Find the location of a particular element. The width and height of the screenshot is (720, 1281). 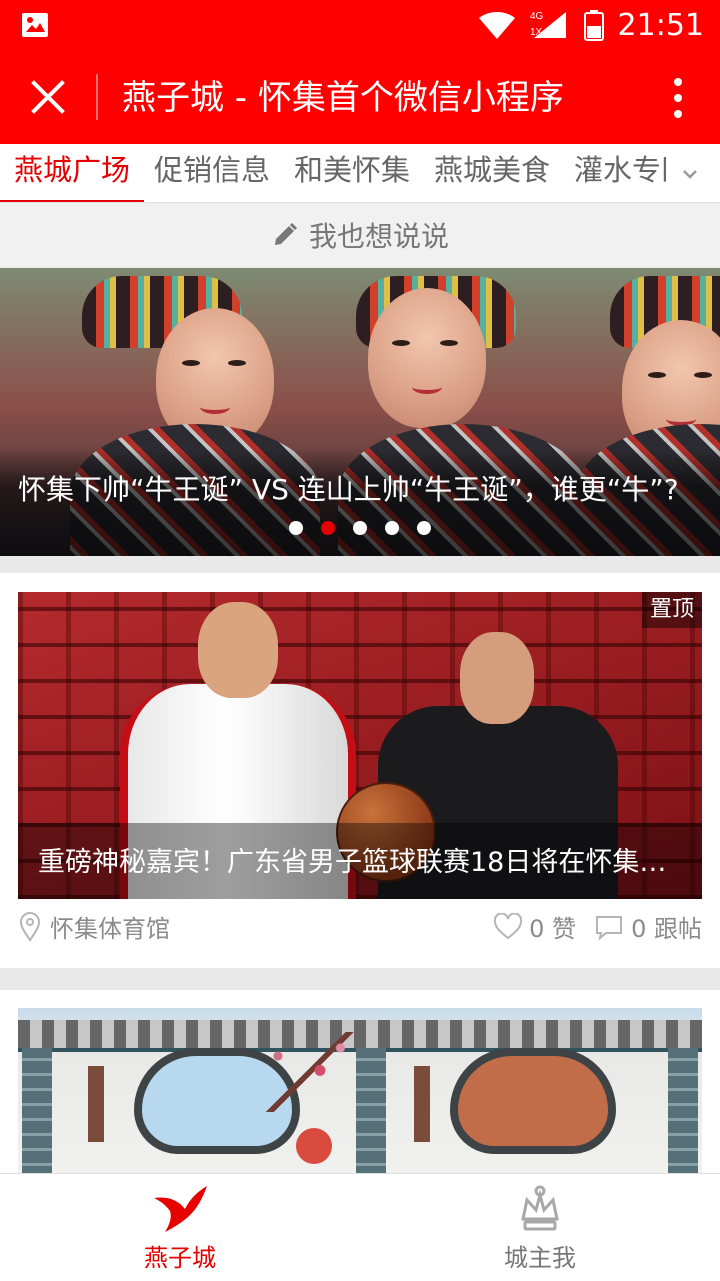

title-bar: 燕子城 - 怀集首个微信小程序 is located at coordinates (360, 97).